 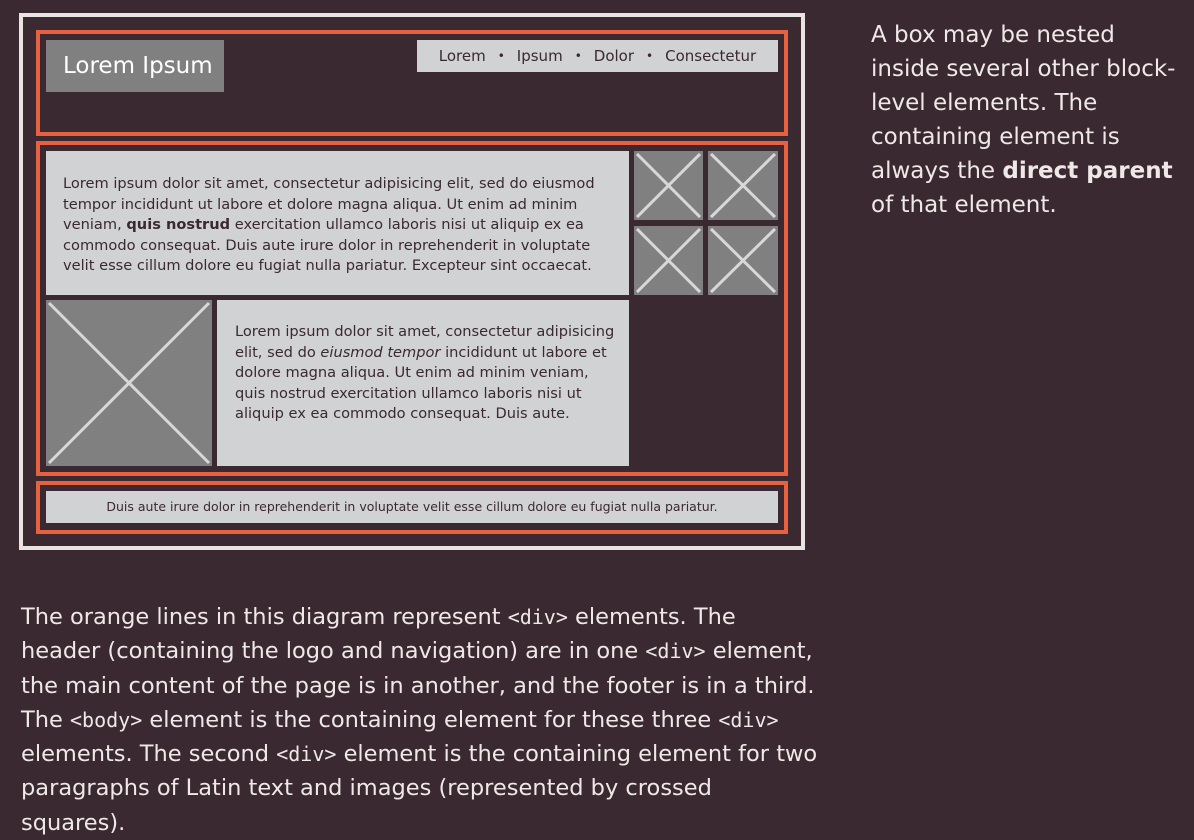 I want to click on image-placeholder-large, so click(x=129, y=383).